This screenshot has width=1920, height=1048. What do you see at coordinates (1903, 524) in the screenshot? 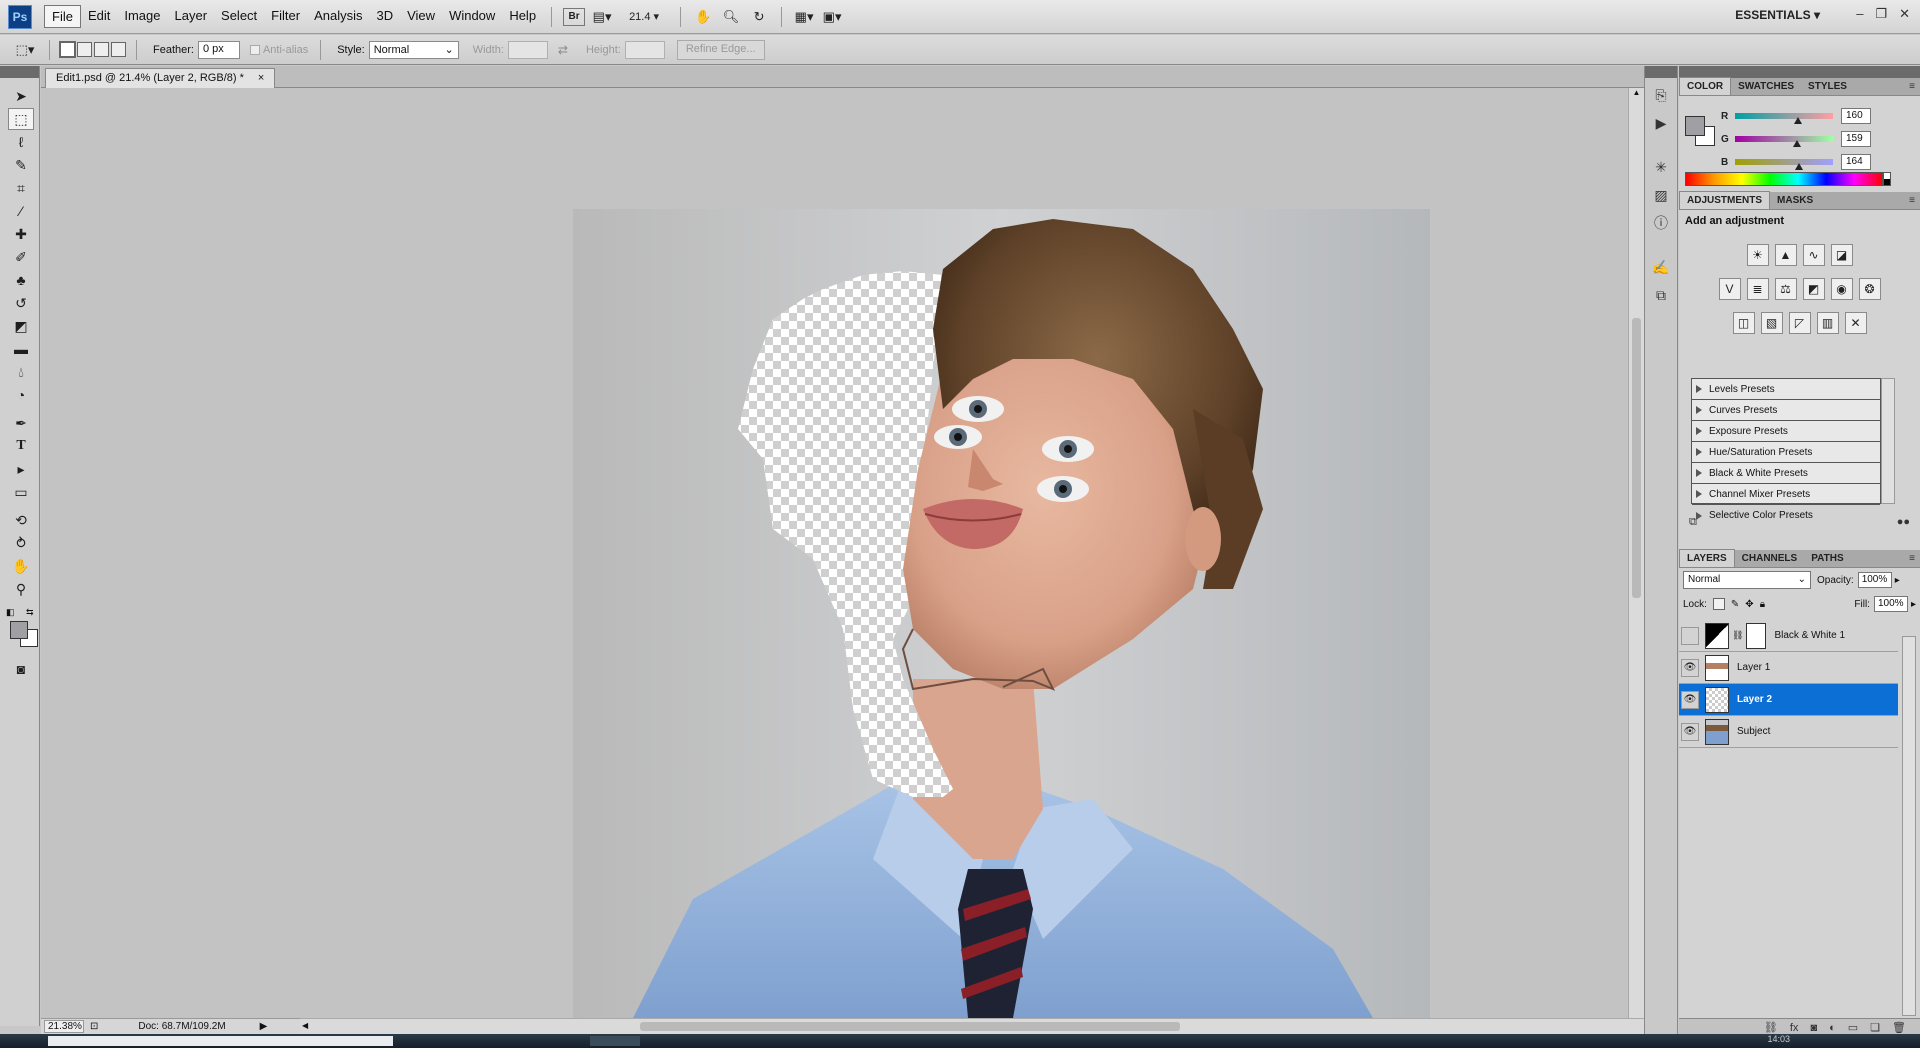
I see `adjustment-options-icon: ●●` at bounding box center [1903, 524].